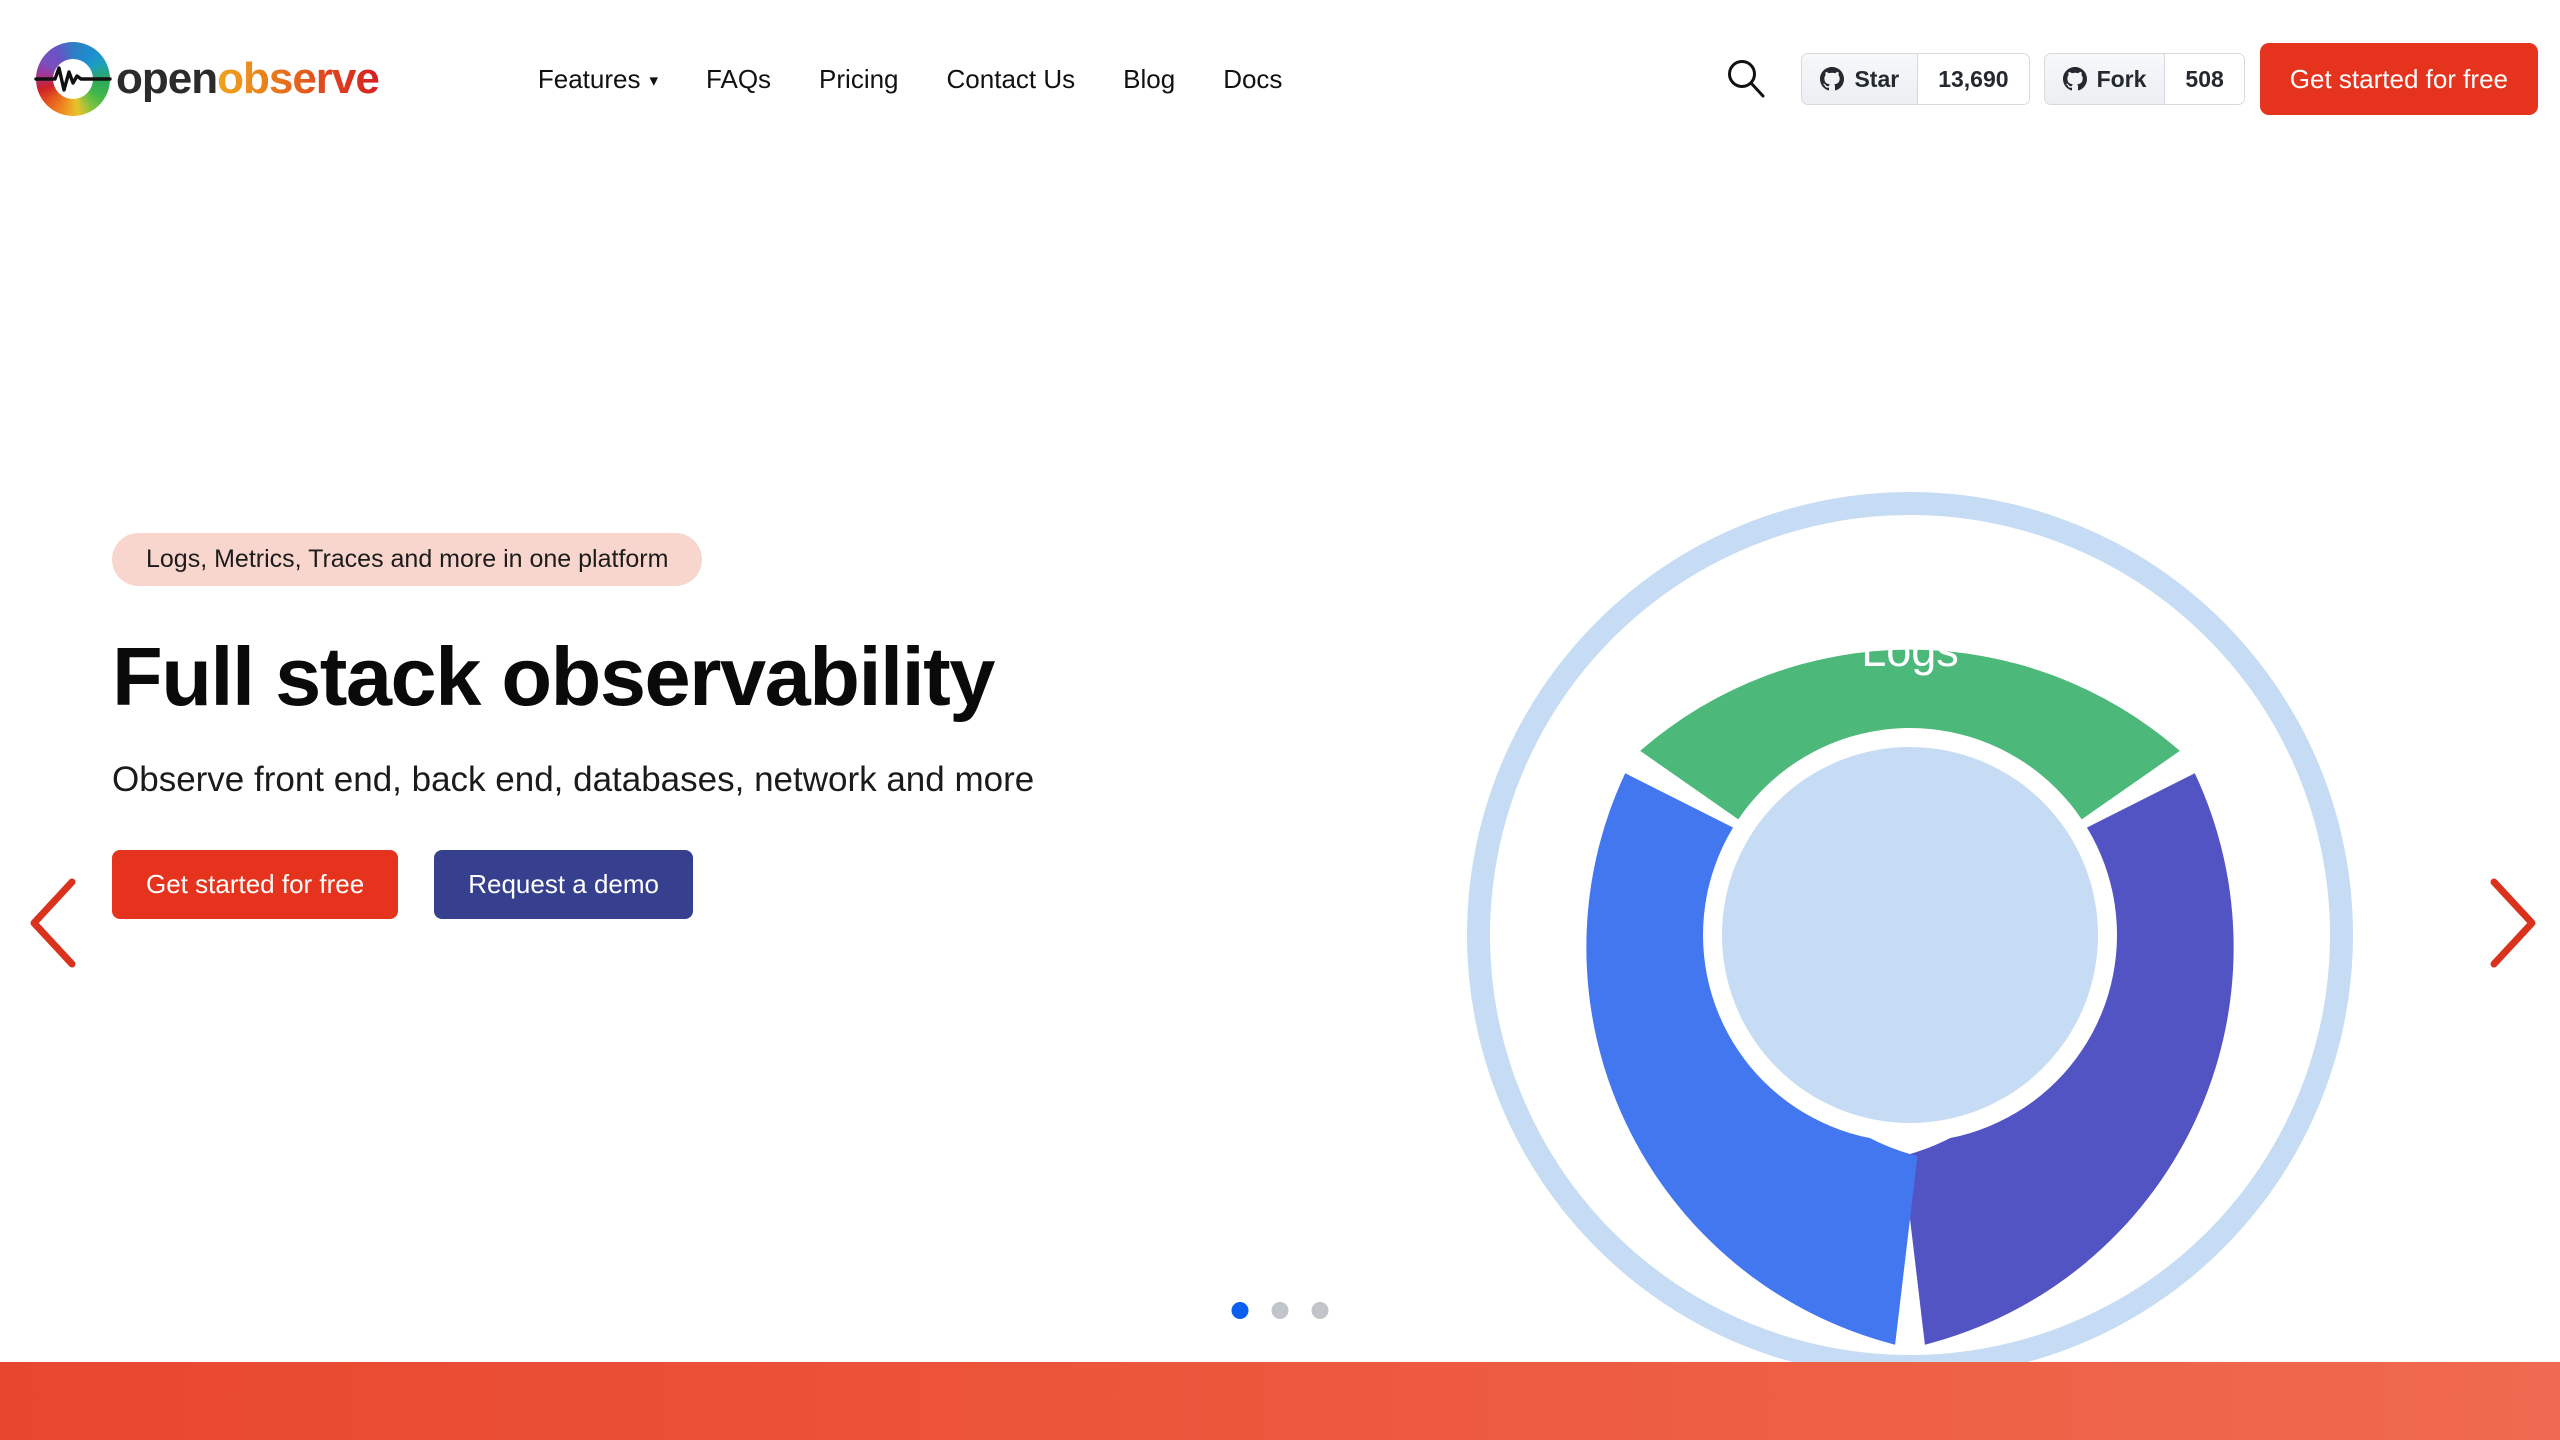  What do you see at coordinates (553, 676) in the screenshot?
I see `page-title: Full stack observability` at bounding box center [553, 676].